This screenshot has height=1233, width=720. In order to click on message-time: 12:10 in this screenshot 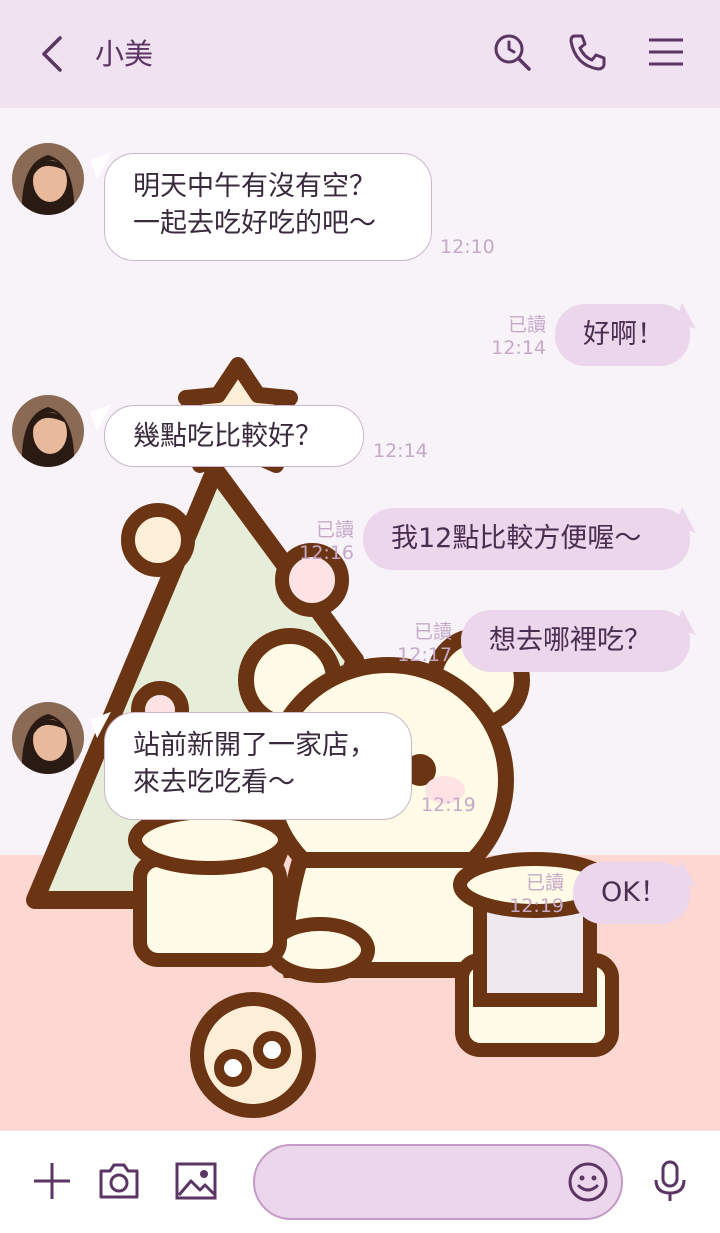, I will do `click(467, 247)`.